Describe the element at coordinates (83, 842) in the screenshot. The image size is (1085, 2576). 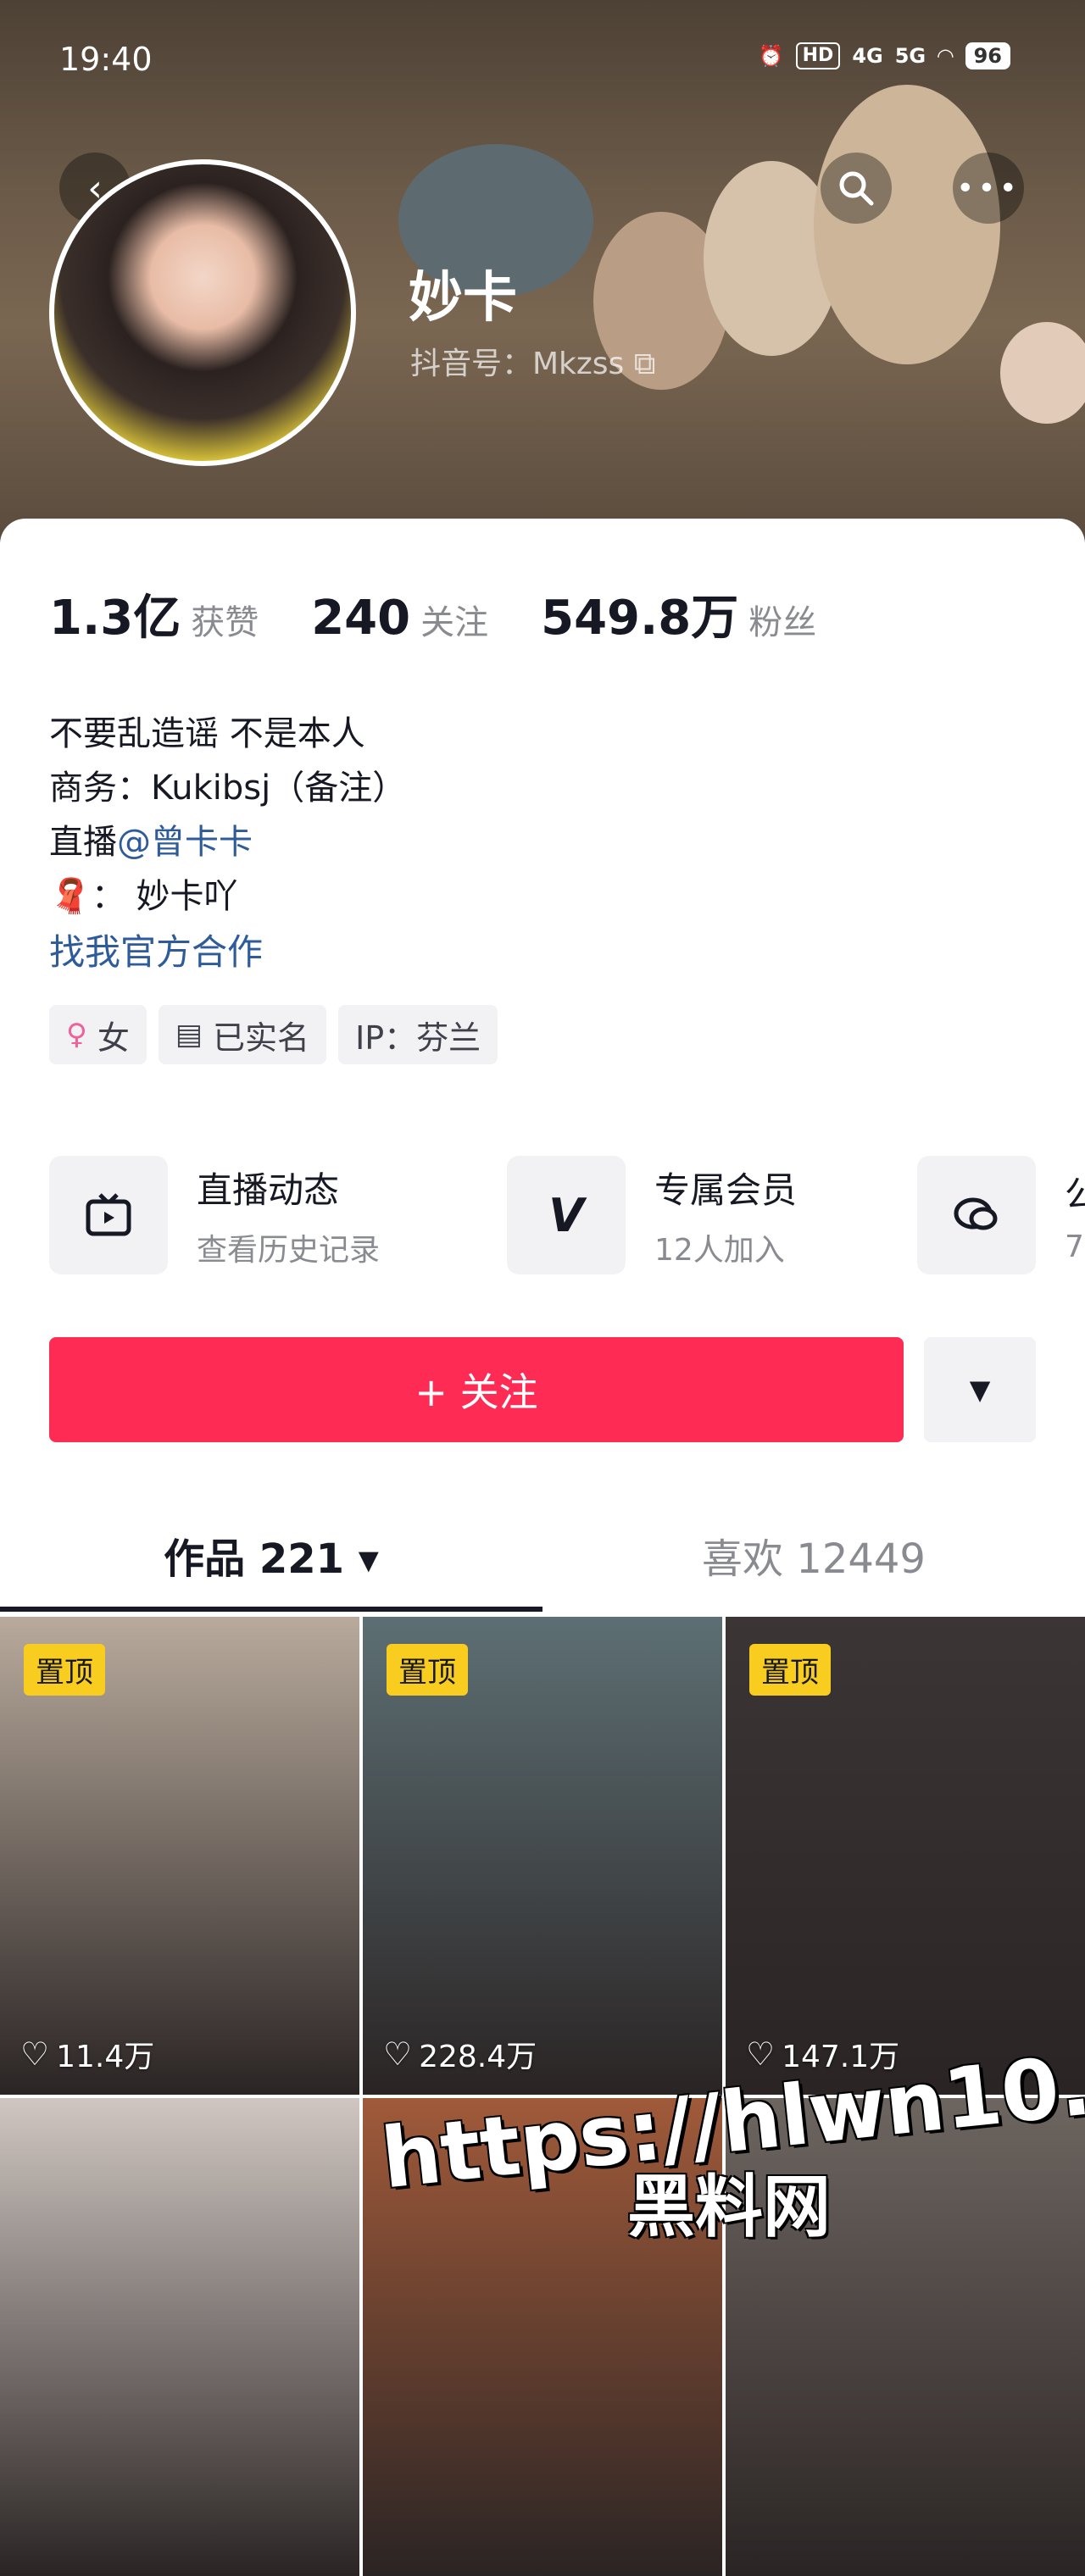
I see `bio-text: 直播` at that location.